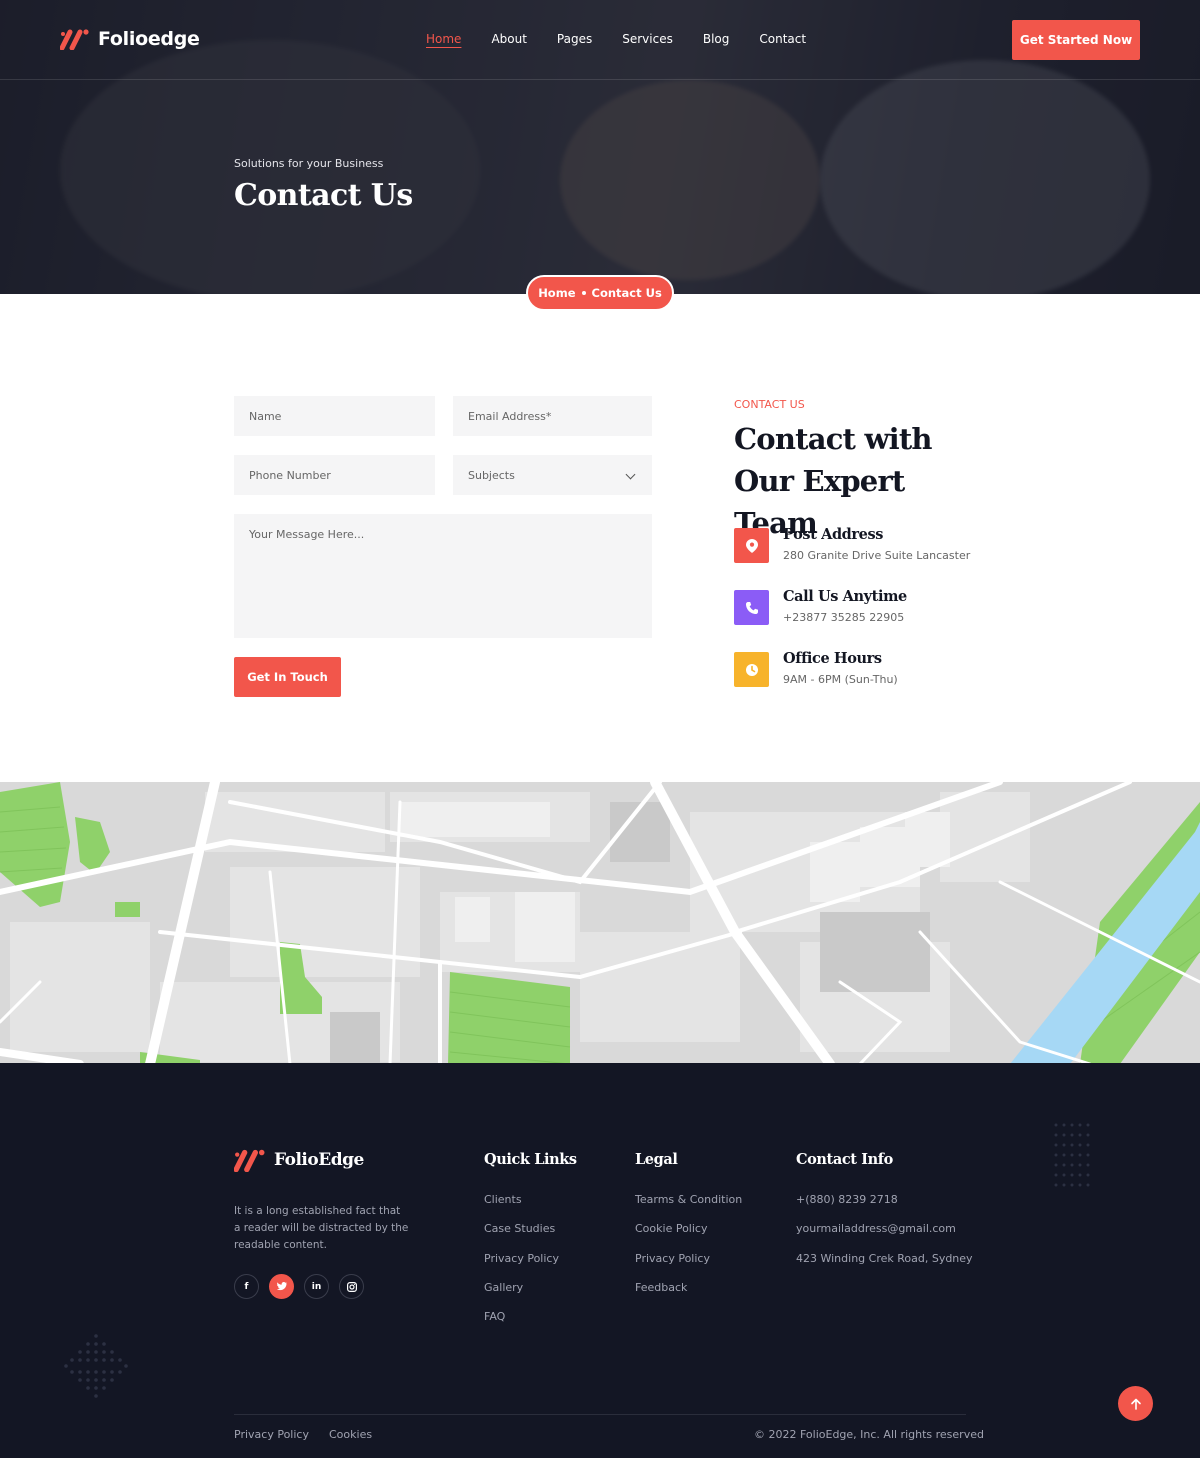  I want to click on clock-icon, so click(751, 669).